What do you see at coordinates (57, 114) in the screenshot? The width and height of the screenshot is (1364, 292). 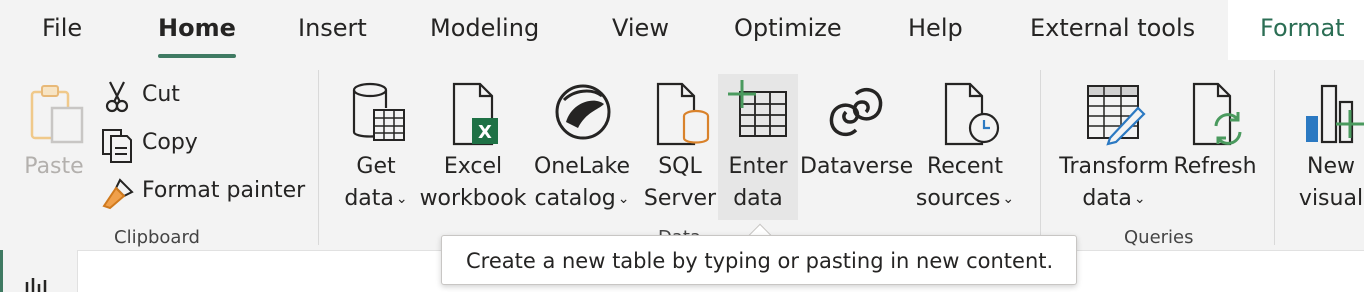 I see `paste-icon` at bounding box center [57, 114].